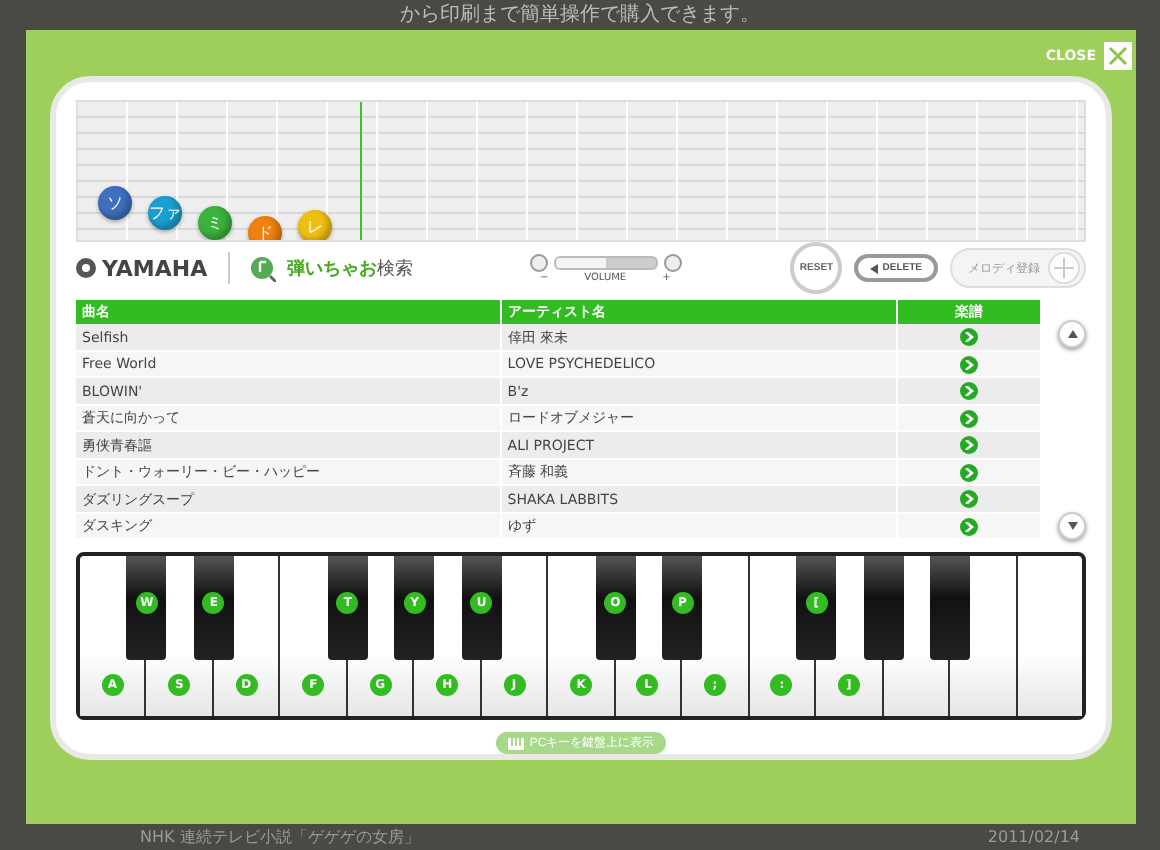  What do you see at coordinates (515, 743) in the screenshot?
I see `keyboard-icon` at bounding box center [515, 743].